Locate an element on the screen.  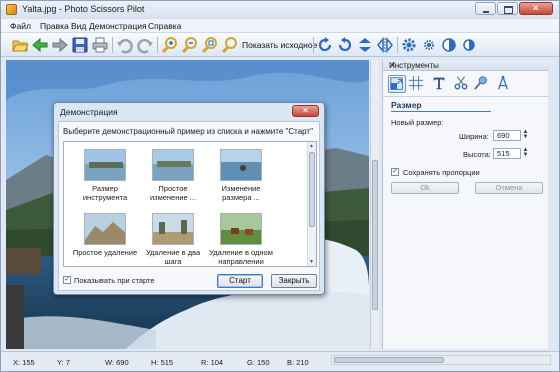
title-bar: Yalta.jpg - Photo Scissors Pilot is located at coordinates (280, 10).